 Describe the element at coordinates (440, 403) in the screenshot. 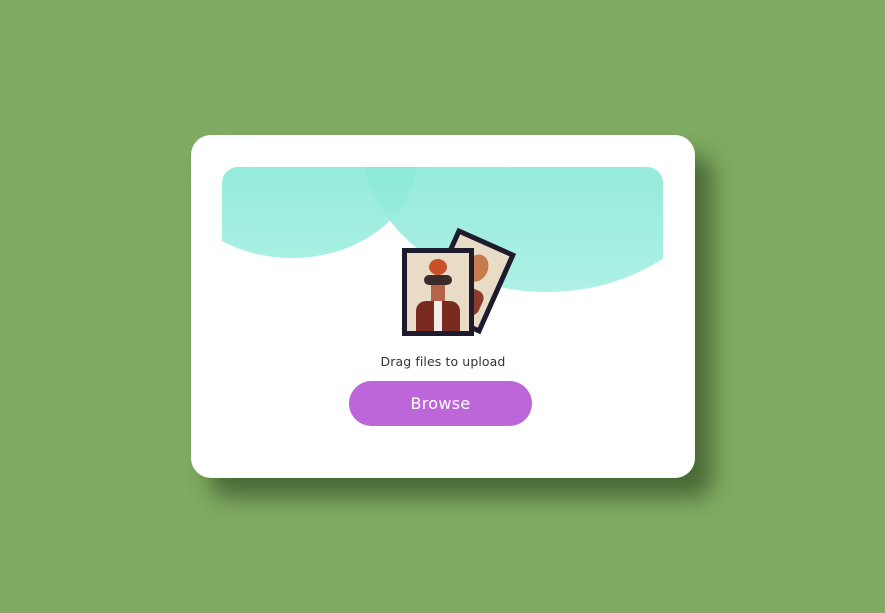

I see `browse-button: Browse` at that location.